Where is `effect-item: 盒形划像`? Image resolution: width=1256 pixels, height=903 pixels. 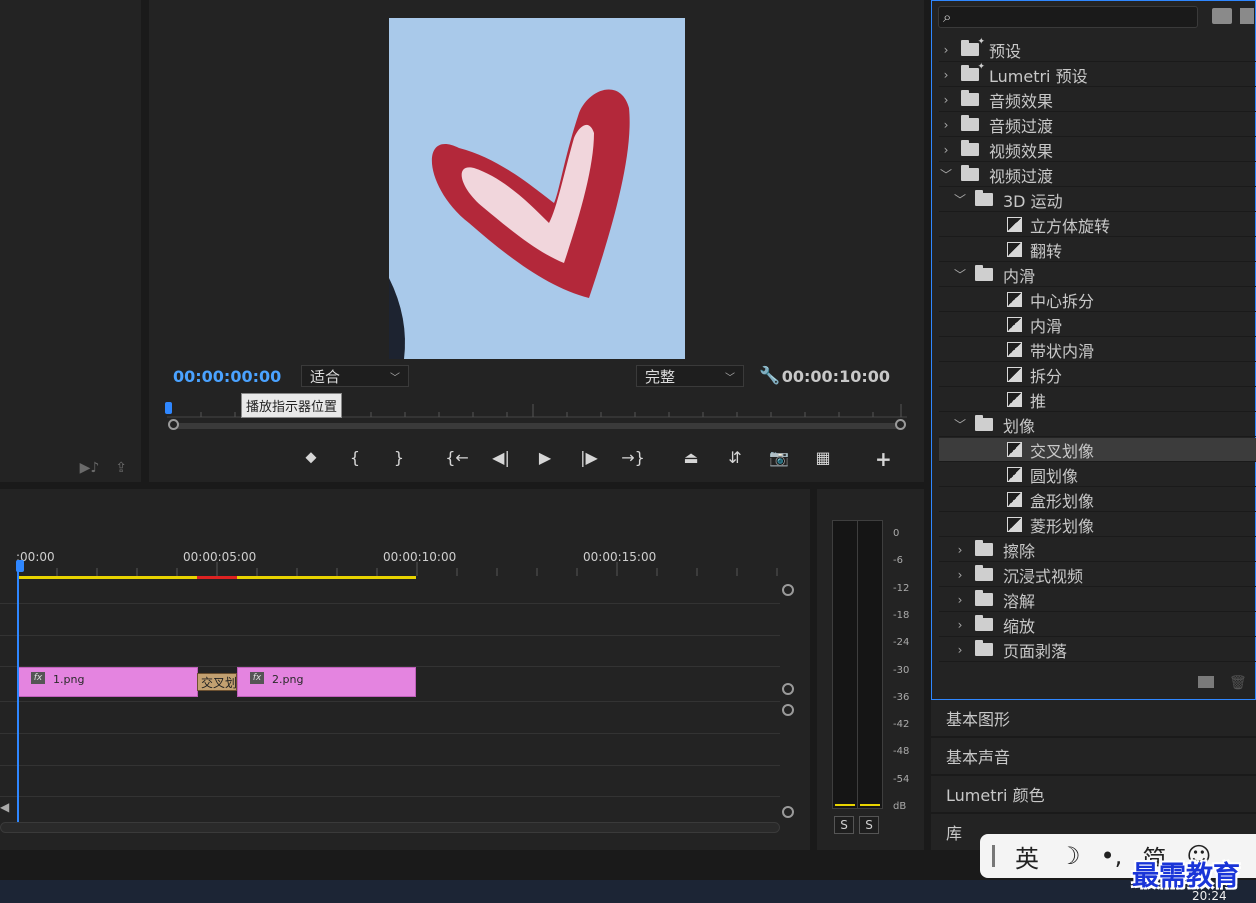 effect-item: 盒形划像 is located at coordinates (1097, 500).